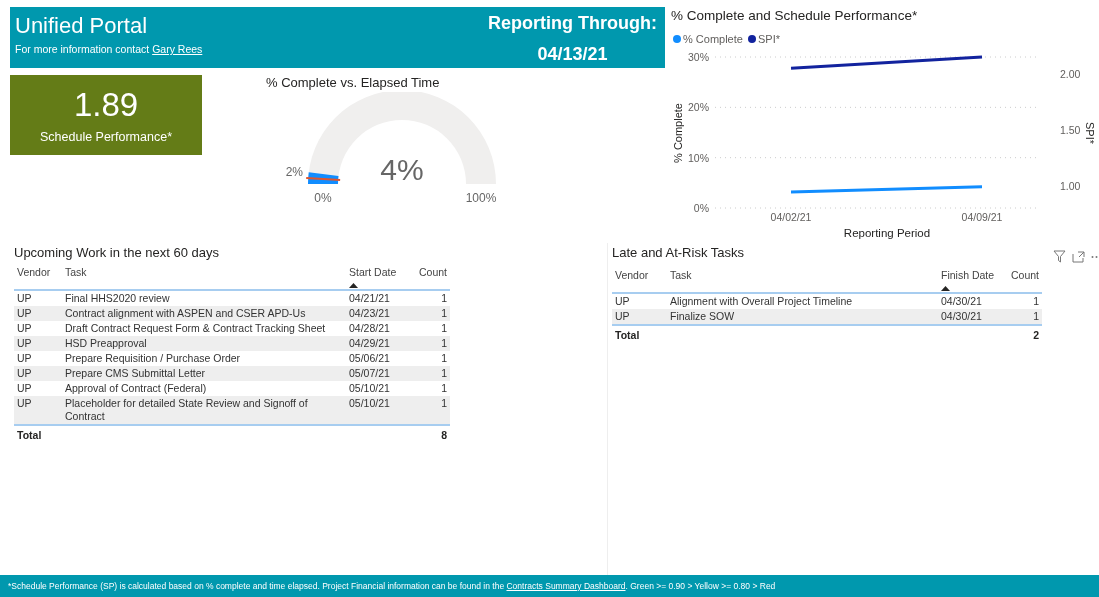 The image size is (1099, 597). I want to click on table-cell: Finalize SOW, so click(702, 316).